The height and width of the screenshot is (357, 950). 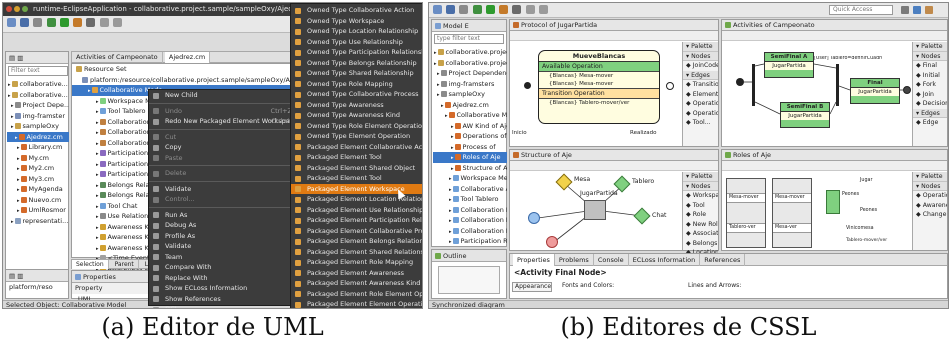 What do you see at coordinates (223, 215) in the screenshot?
I see `context-menu-item: Run As▸` at bounding box center [223, 215].